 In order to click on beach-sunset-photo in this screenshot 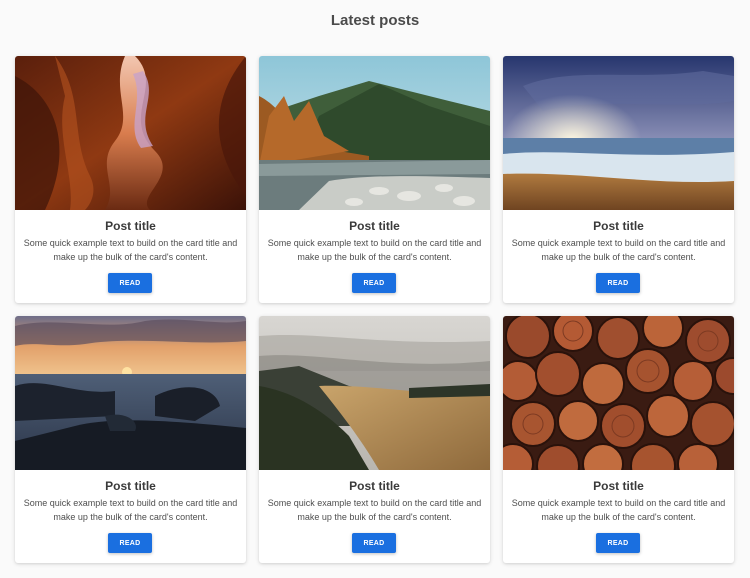, I will do `click(618, 133)`.